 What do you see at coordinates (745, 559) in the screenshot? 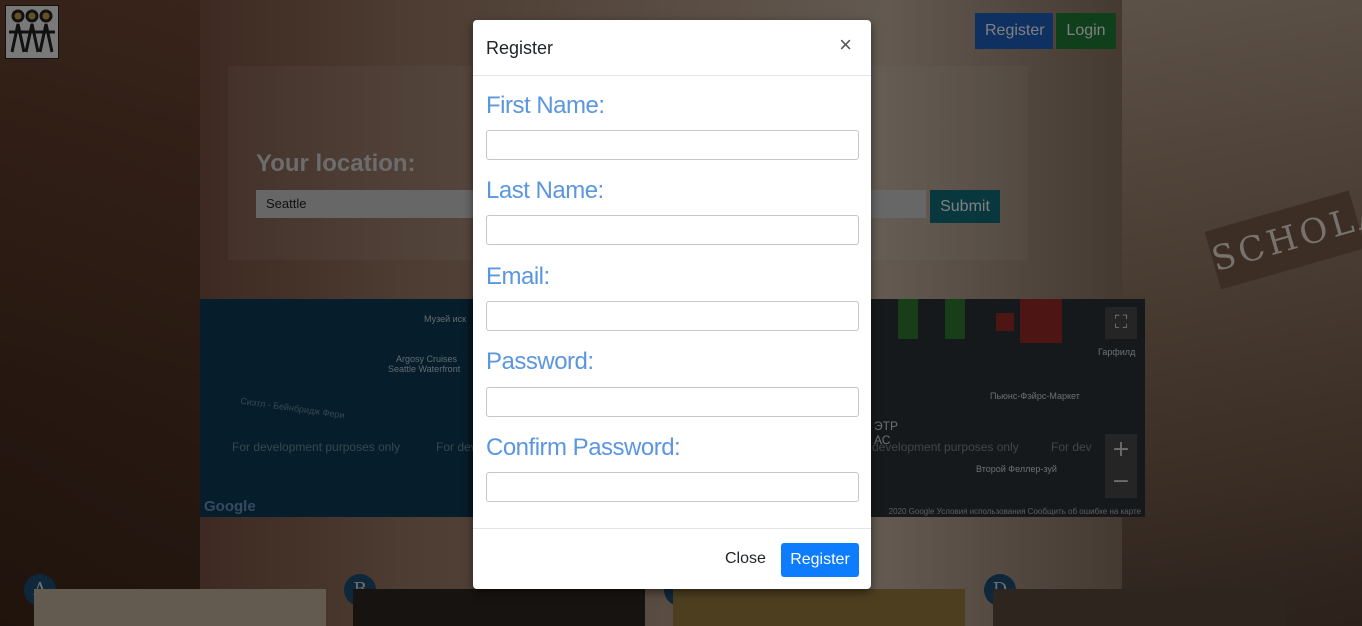
I see `modal-close-button: Close` at bounding box center [745, 559].